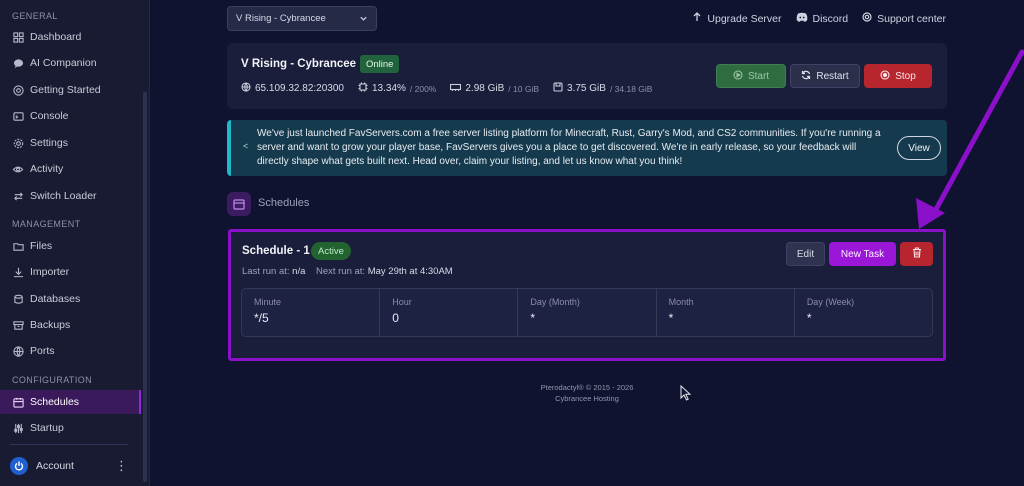  I want to click on sidebar-scrollbar, so click(145, 287).